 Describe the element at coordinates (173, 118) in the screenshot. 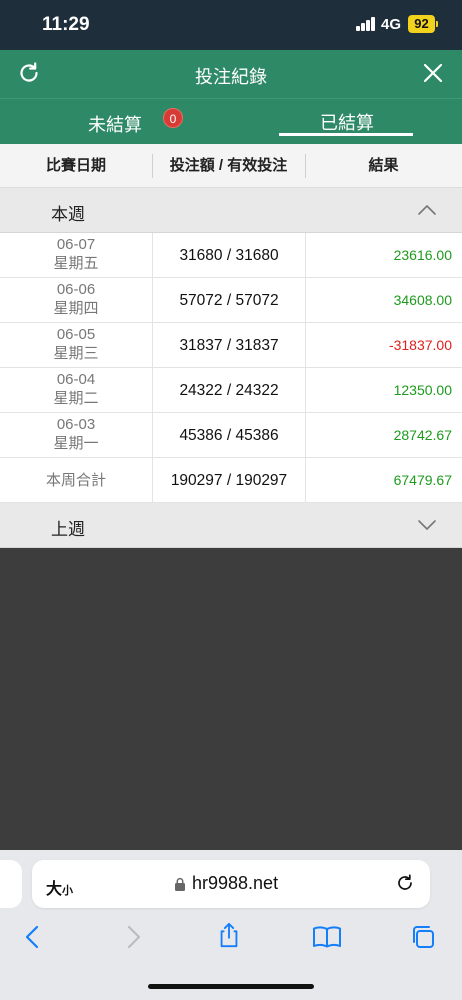

I see `unsettled-count-badge: 0` at that location.